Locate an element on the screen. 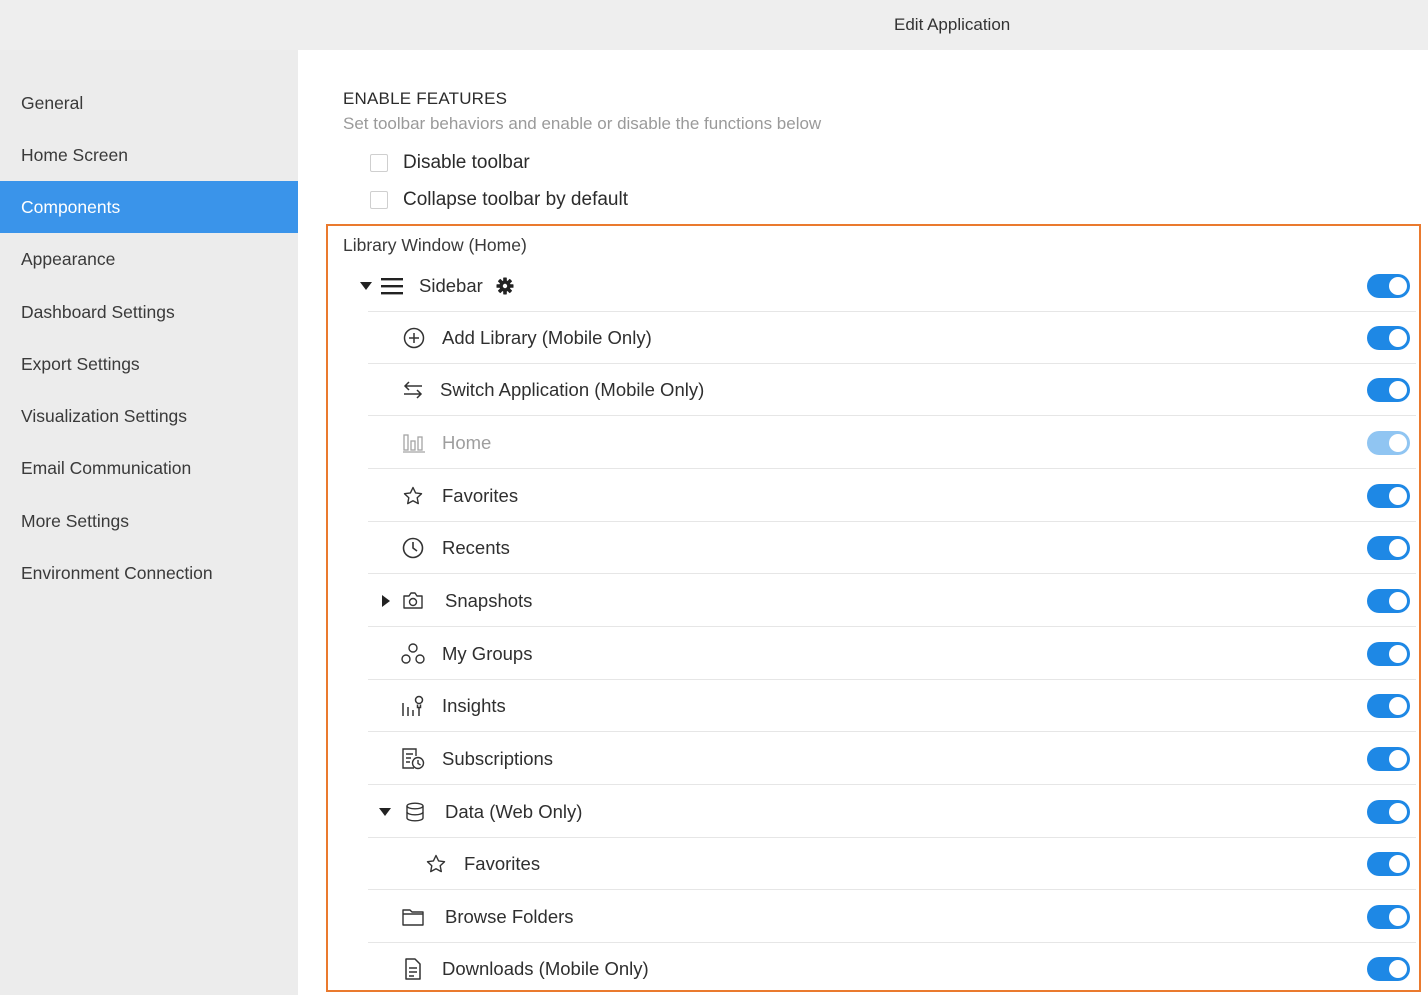  home-toggle is located at coordinates (1388, 442).